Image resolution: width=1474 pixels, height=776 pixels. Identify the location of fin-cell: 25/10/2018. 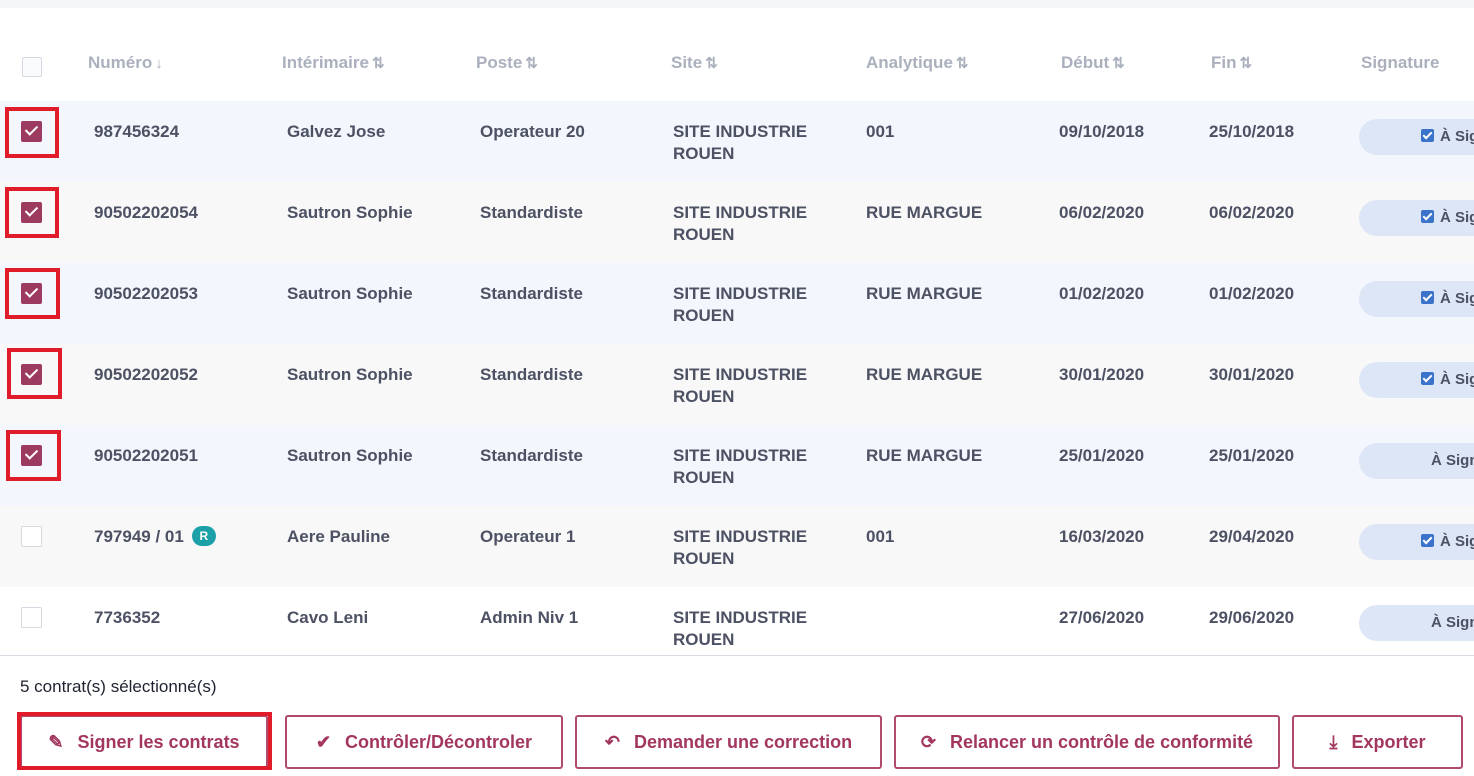
(1252, 131).